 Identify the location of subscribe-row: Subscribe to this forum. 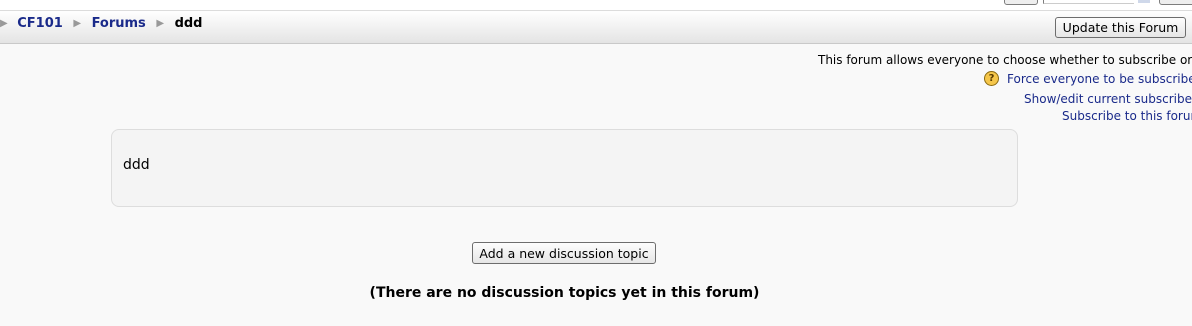
(1127, 116).